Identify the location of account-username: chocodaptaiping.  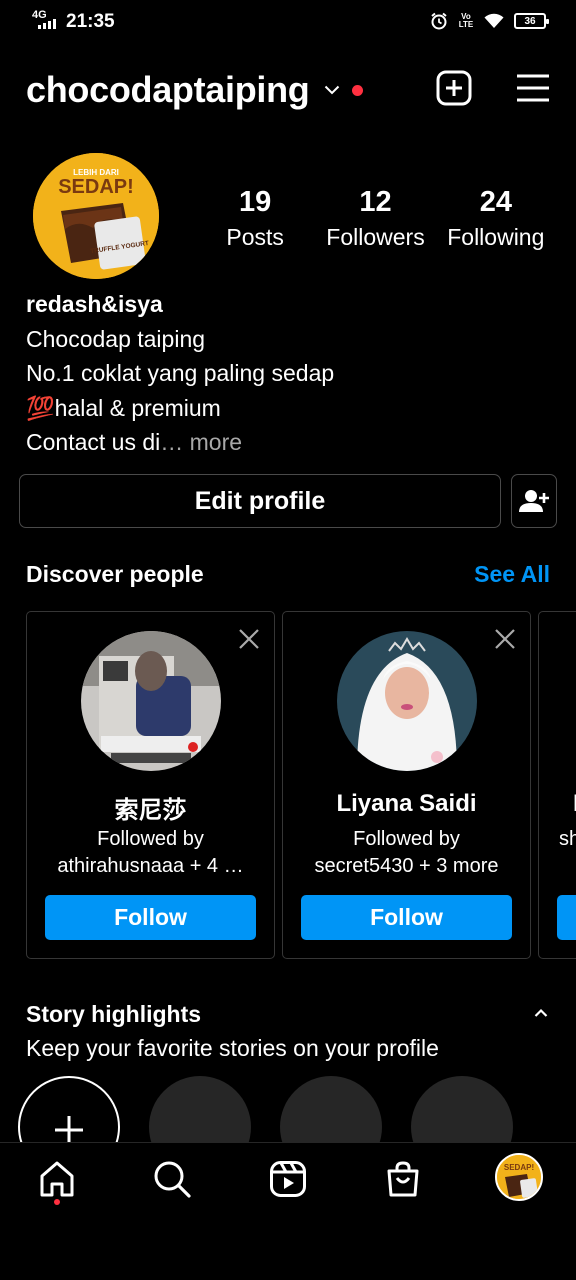
(168, 90).